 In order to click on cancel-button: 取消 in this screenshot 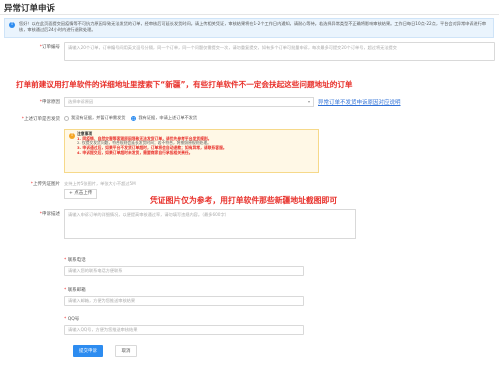, I will do `click(126, 351)`.